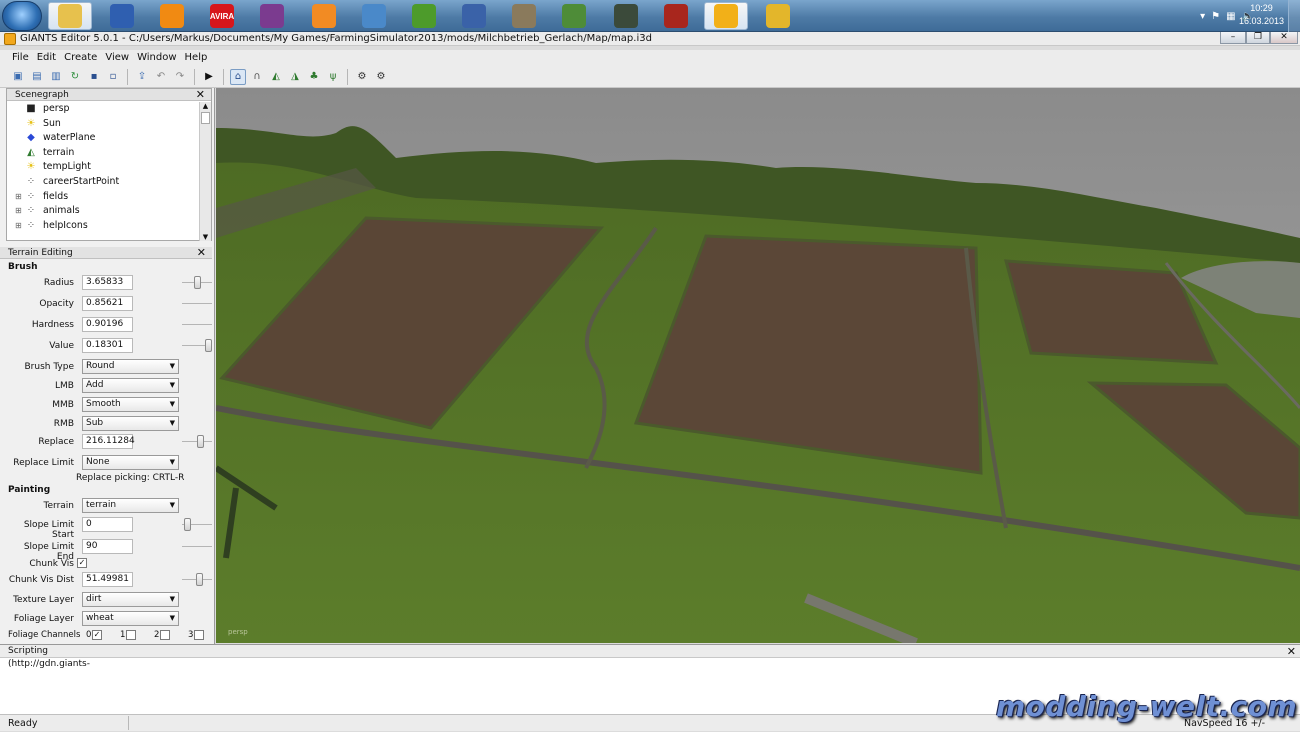 The image size is (1300, 732). What do you see at coordinates (208, 345) in the screenshot?
I see `value-slider-handle` at bounding box center [208, 345].